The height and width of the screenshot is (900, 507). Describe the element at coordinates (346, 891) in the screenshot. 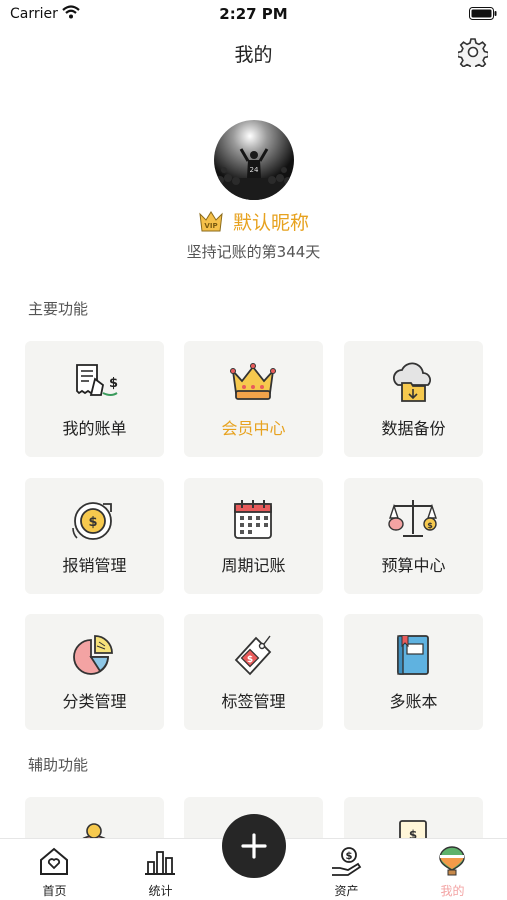

I see `tab-label: 资产` at that location.